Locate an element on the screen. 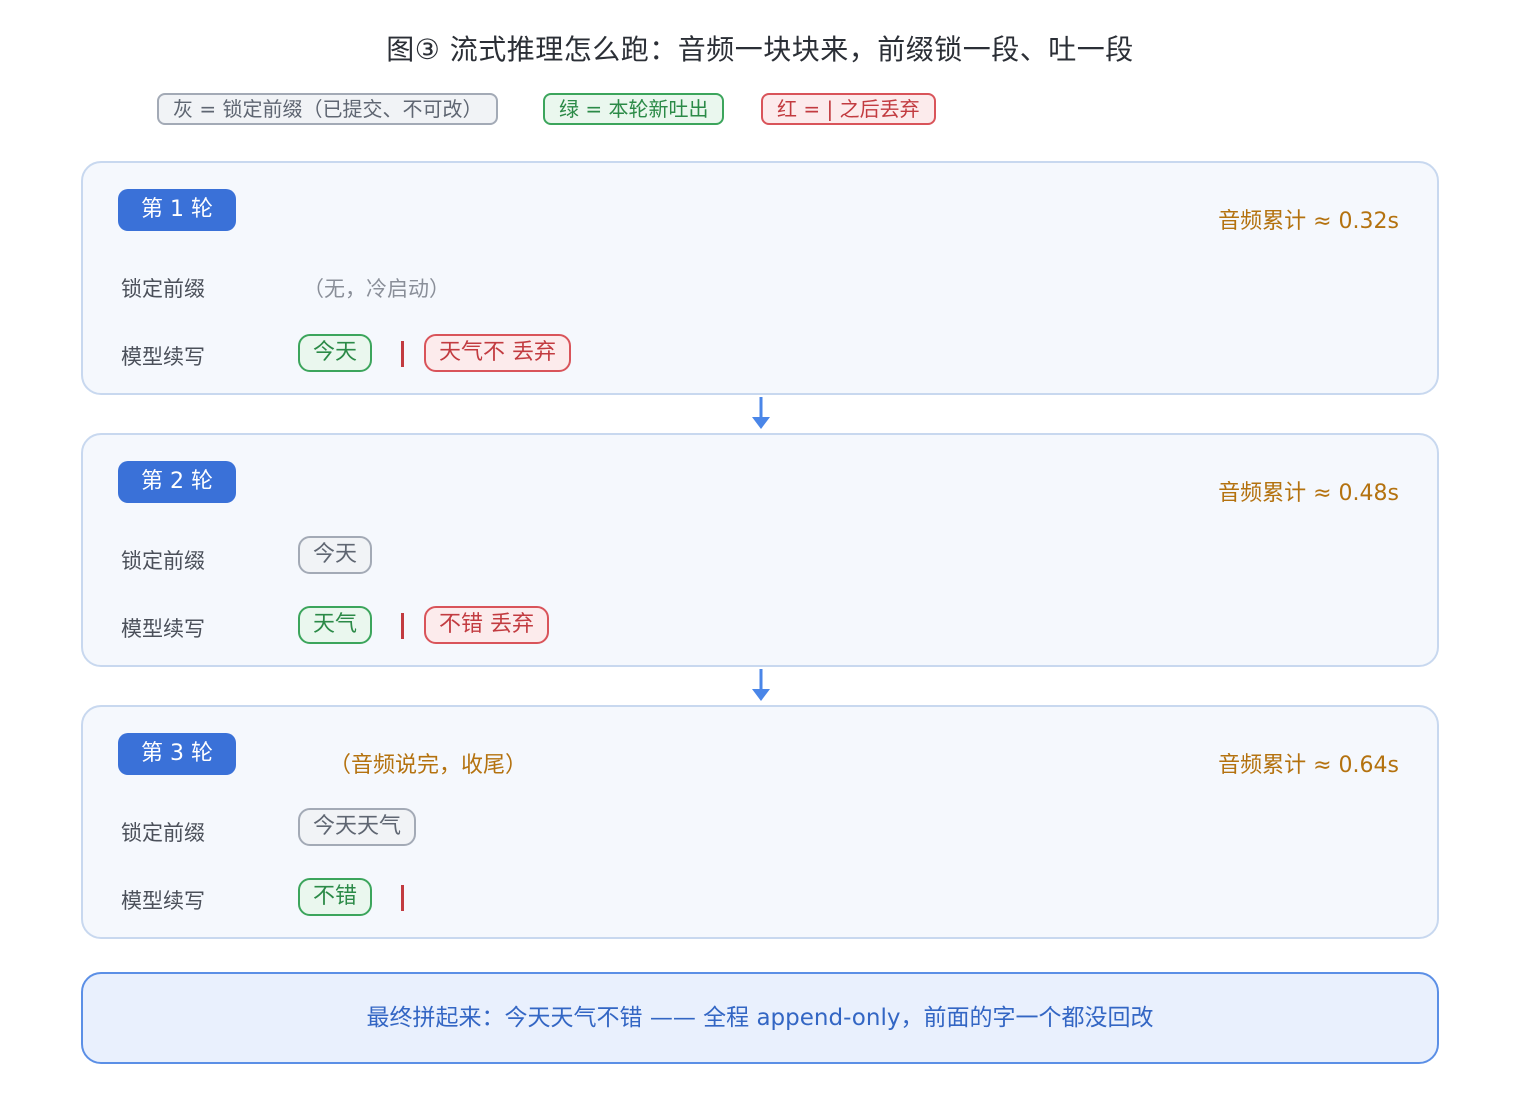 The image size is (1520, 1112). discarded-chip: 天气不 丢弃 is located at coordinates (497, 353).